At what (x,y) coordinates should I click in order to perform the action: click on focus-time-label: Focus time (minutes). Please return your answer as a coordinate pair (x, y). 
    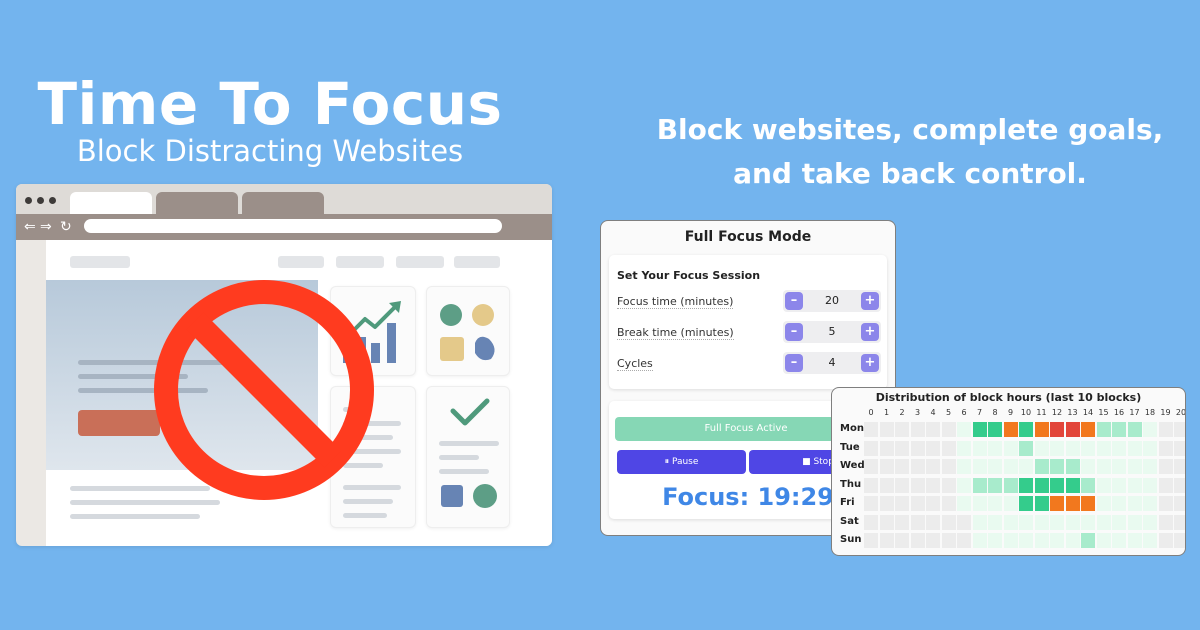
    Looking at the image, I should click on (675, 302).